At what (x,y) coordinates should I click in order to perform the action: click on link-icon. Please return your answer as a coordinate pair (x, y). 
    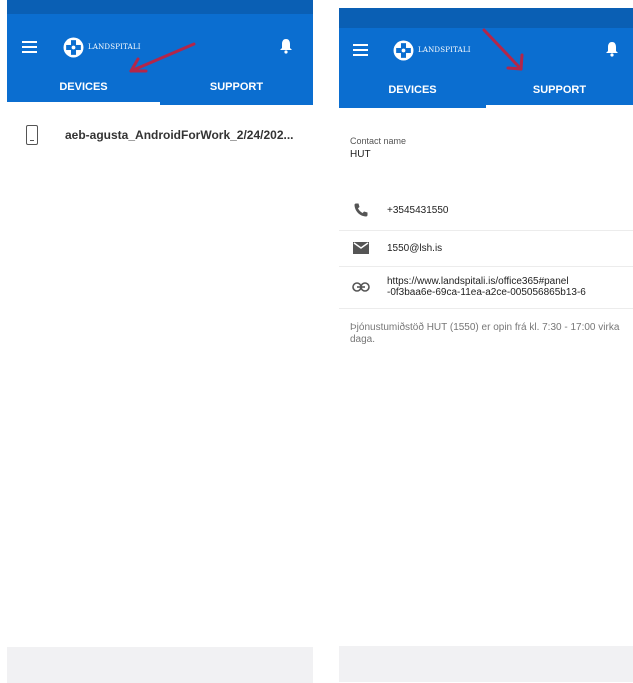
    Looking at the image, I should click on (361, 287).